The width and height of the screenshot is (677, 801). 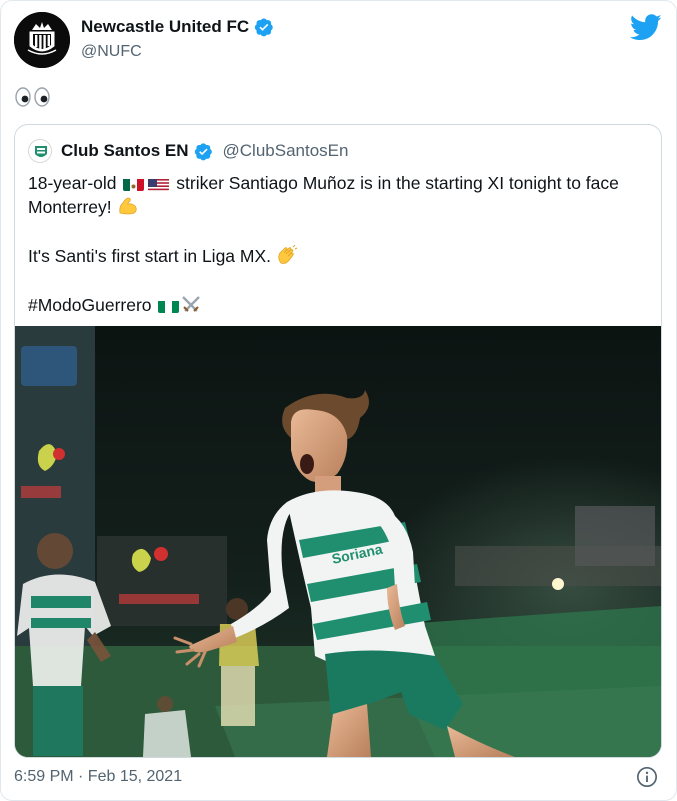 I want to click on quoted-hashtag: #ModoGuerrero, so click(x=90, y=305).